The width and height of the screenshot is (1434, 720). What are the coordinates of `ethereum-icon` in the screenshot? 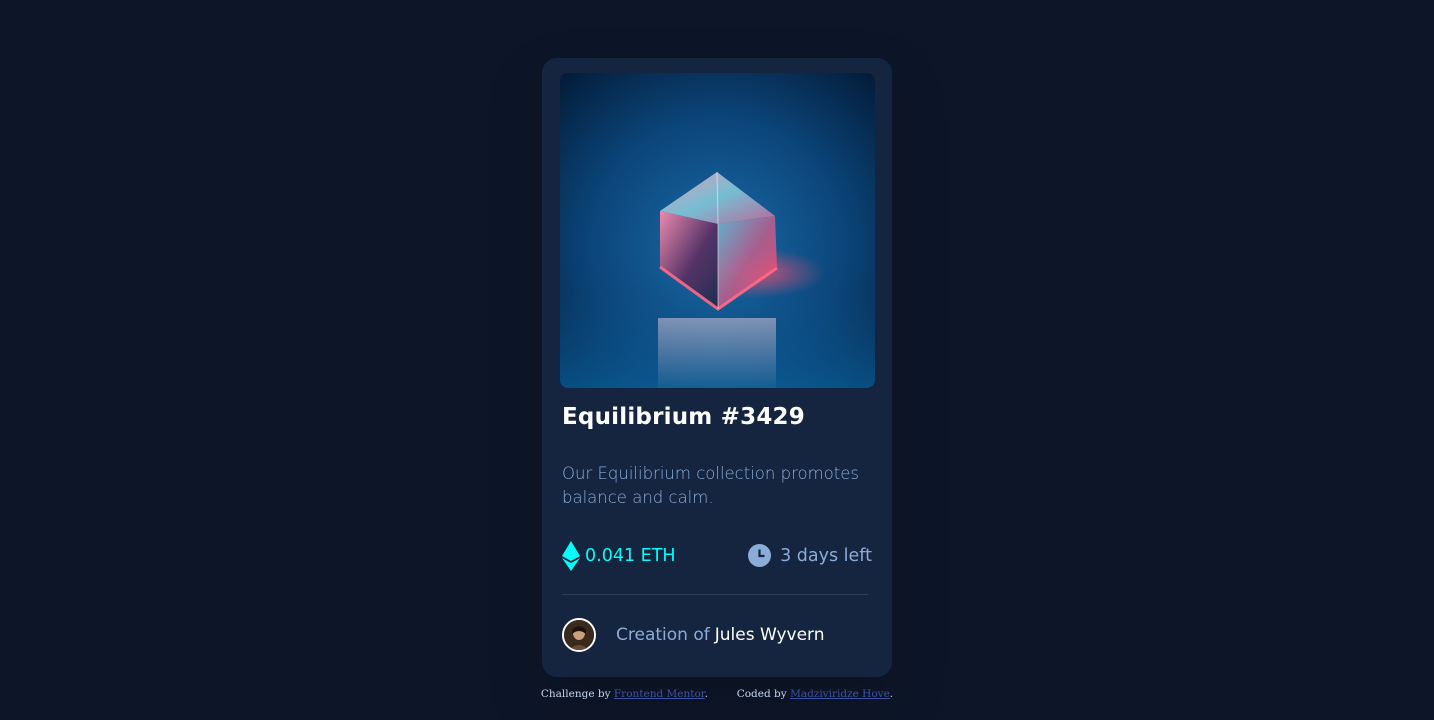 It's located at (571, 556).